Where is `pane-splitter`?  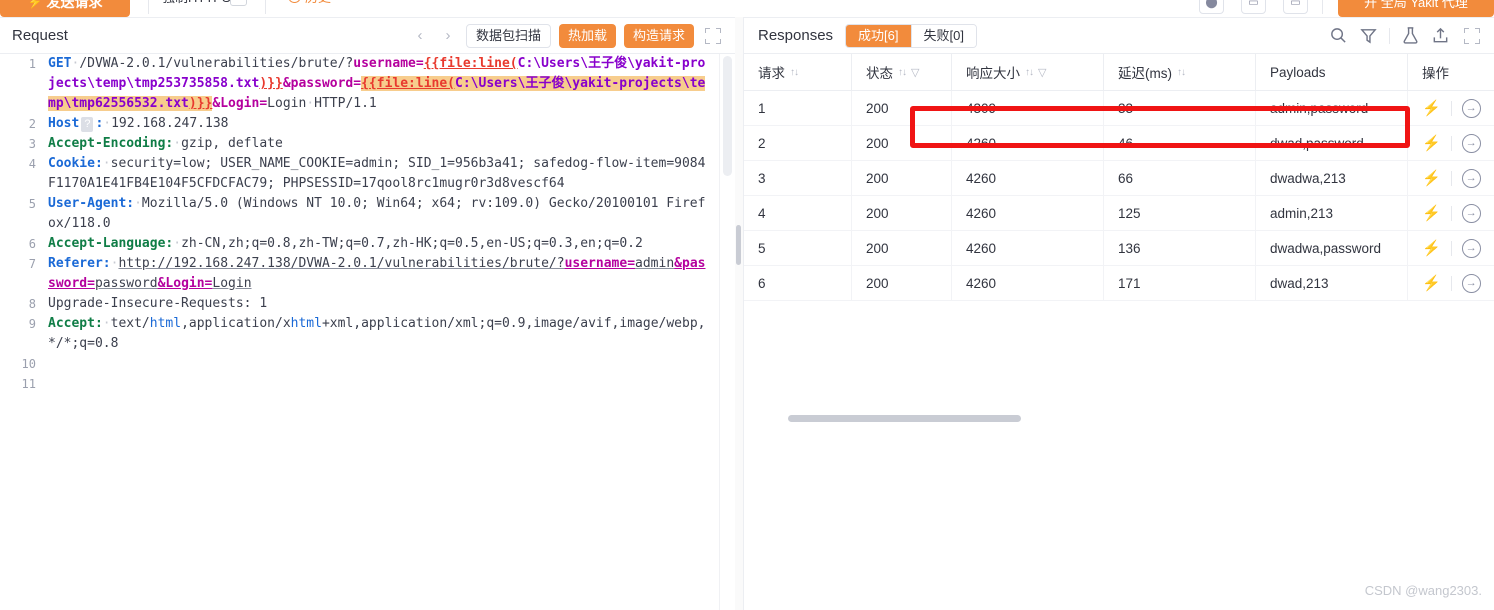 pane-splitter is located at coordinates (739, 313).